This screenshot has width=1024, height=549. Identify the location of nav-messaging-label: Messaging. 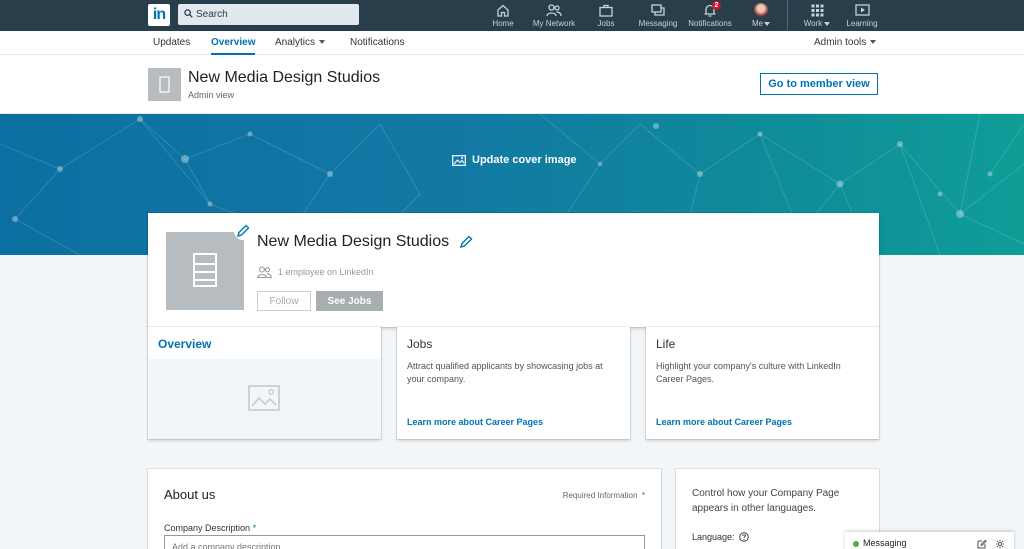
(658, 23).